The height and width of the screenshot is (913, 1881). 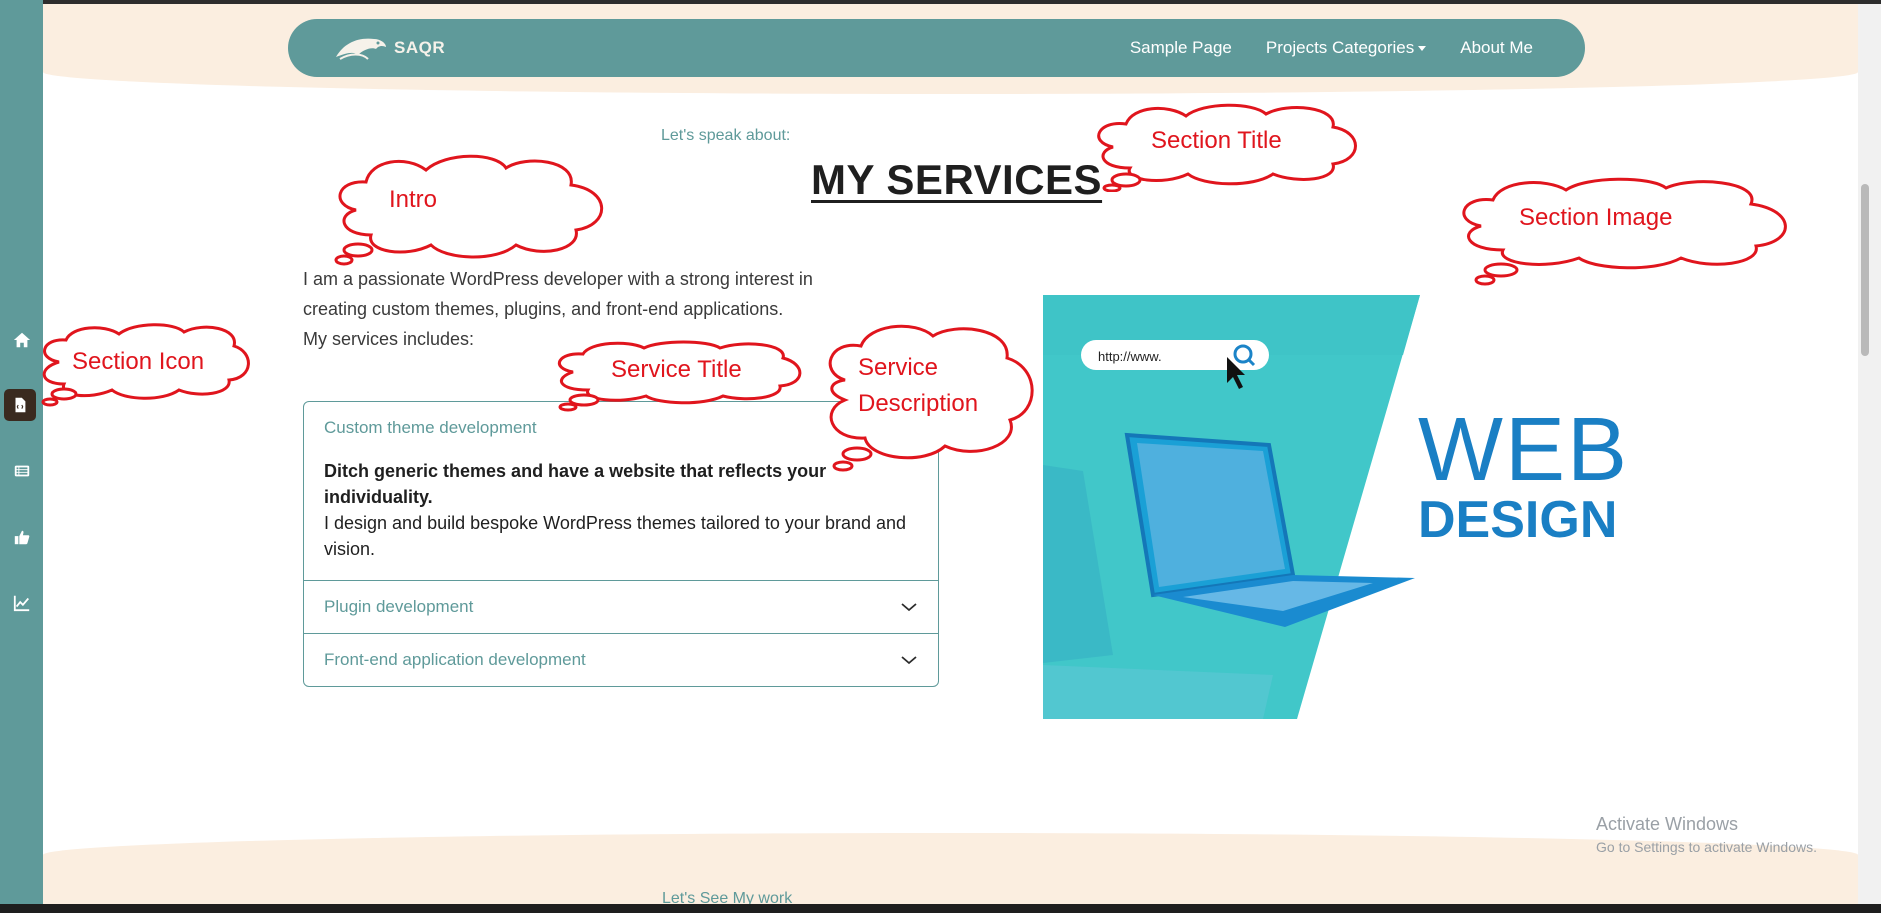 I want to click on nav-about-me: About Me, so click(x=1496, y=48).